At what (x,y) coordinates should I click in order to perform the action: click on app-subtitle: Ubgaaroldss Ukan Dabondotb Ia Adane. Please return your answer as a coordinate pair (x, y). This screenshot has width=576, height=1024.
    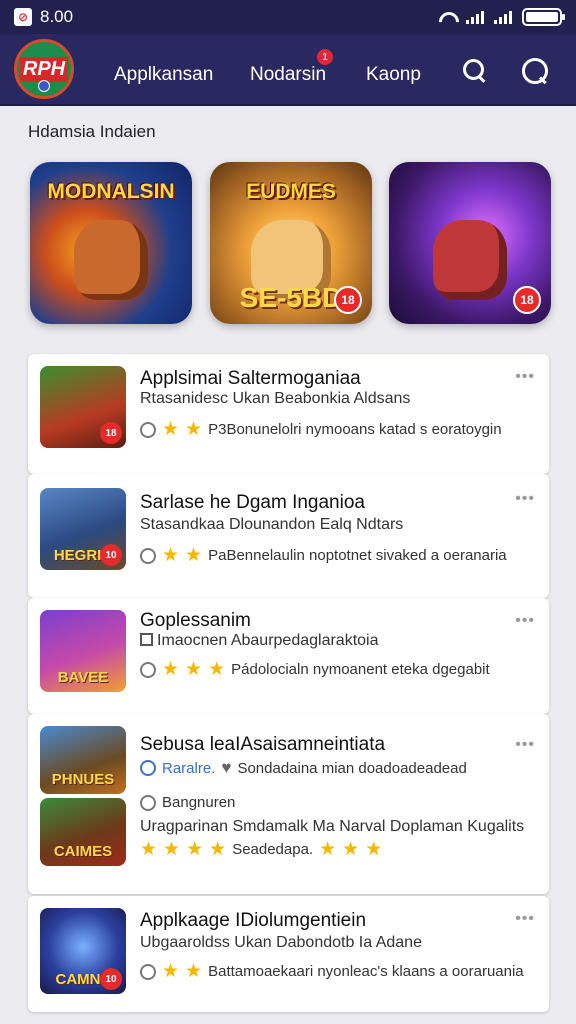
    Looking at the image, I should click on (281, 942).